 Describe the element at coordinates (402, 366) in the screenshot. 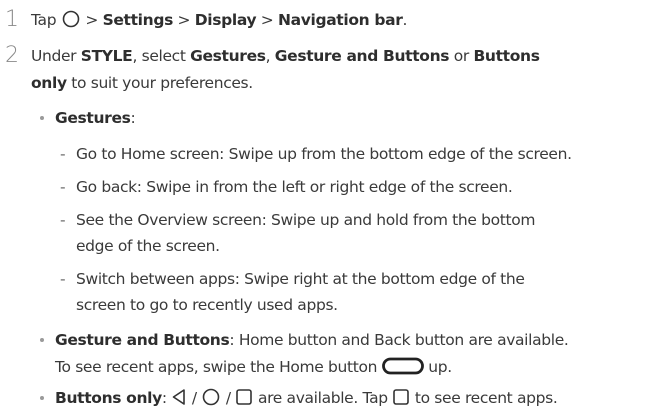

I see `home-pill-icon` at that location.